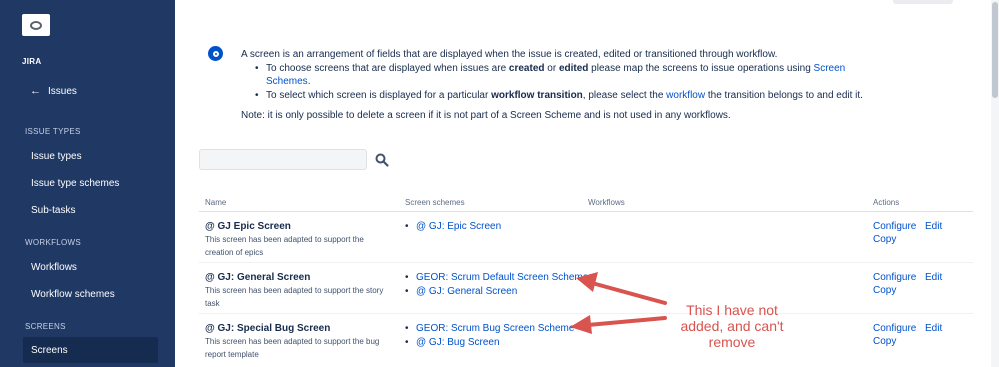 This screenshot has height=367, width=999. What do you see at coordinates (453, 226) in the screenshot?
I see `screen-scheme-link: @ GJ: Epic Screen` at bounding box center [453, 226].